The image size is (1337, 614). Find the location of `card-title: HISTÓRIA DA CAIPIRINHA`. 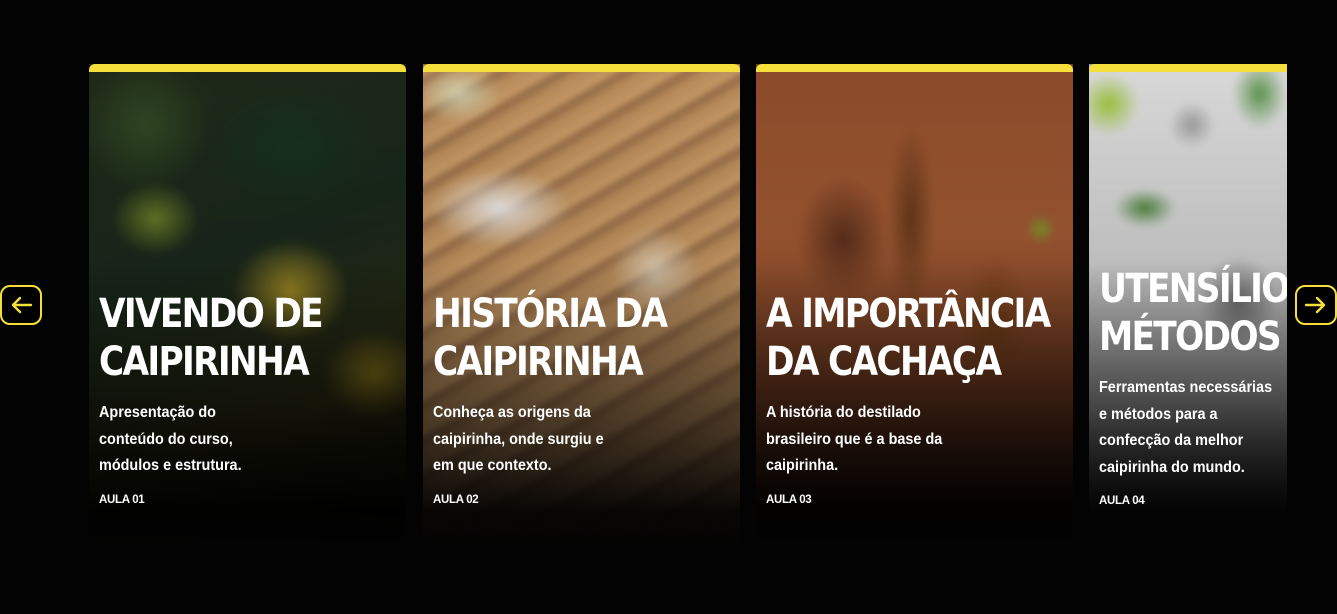

card-title: HISTÓRIA DA CAIPIRINHA is located at coordinates (550, 338).